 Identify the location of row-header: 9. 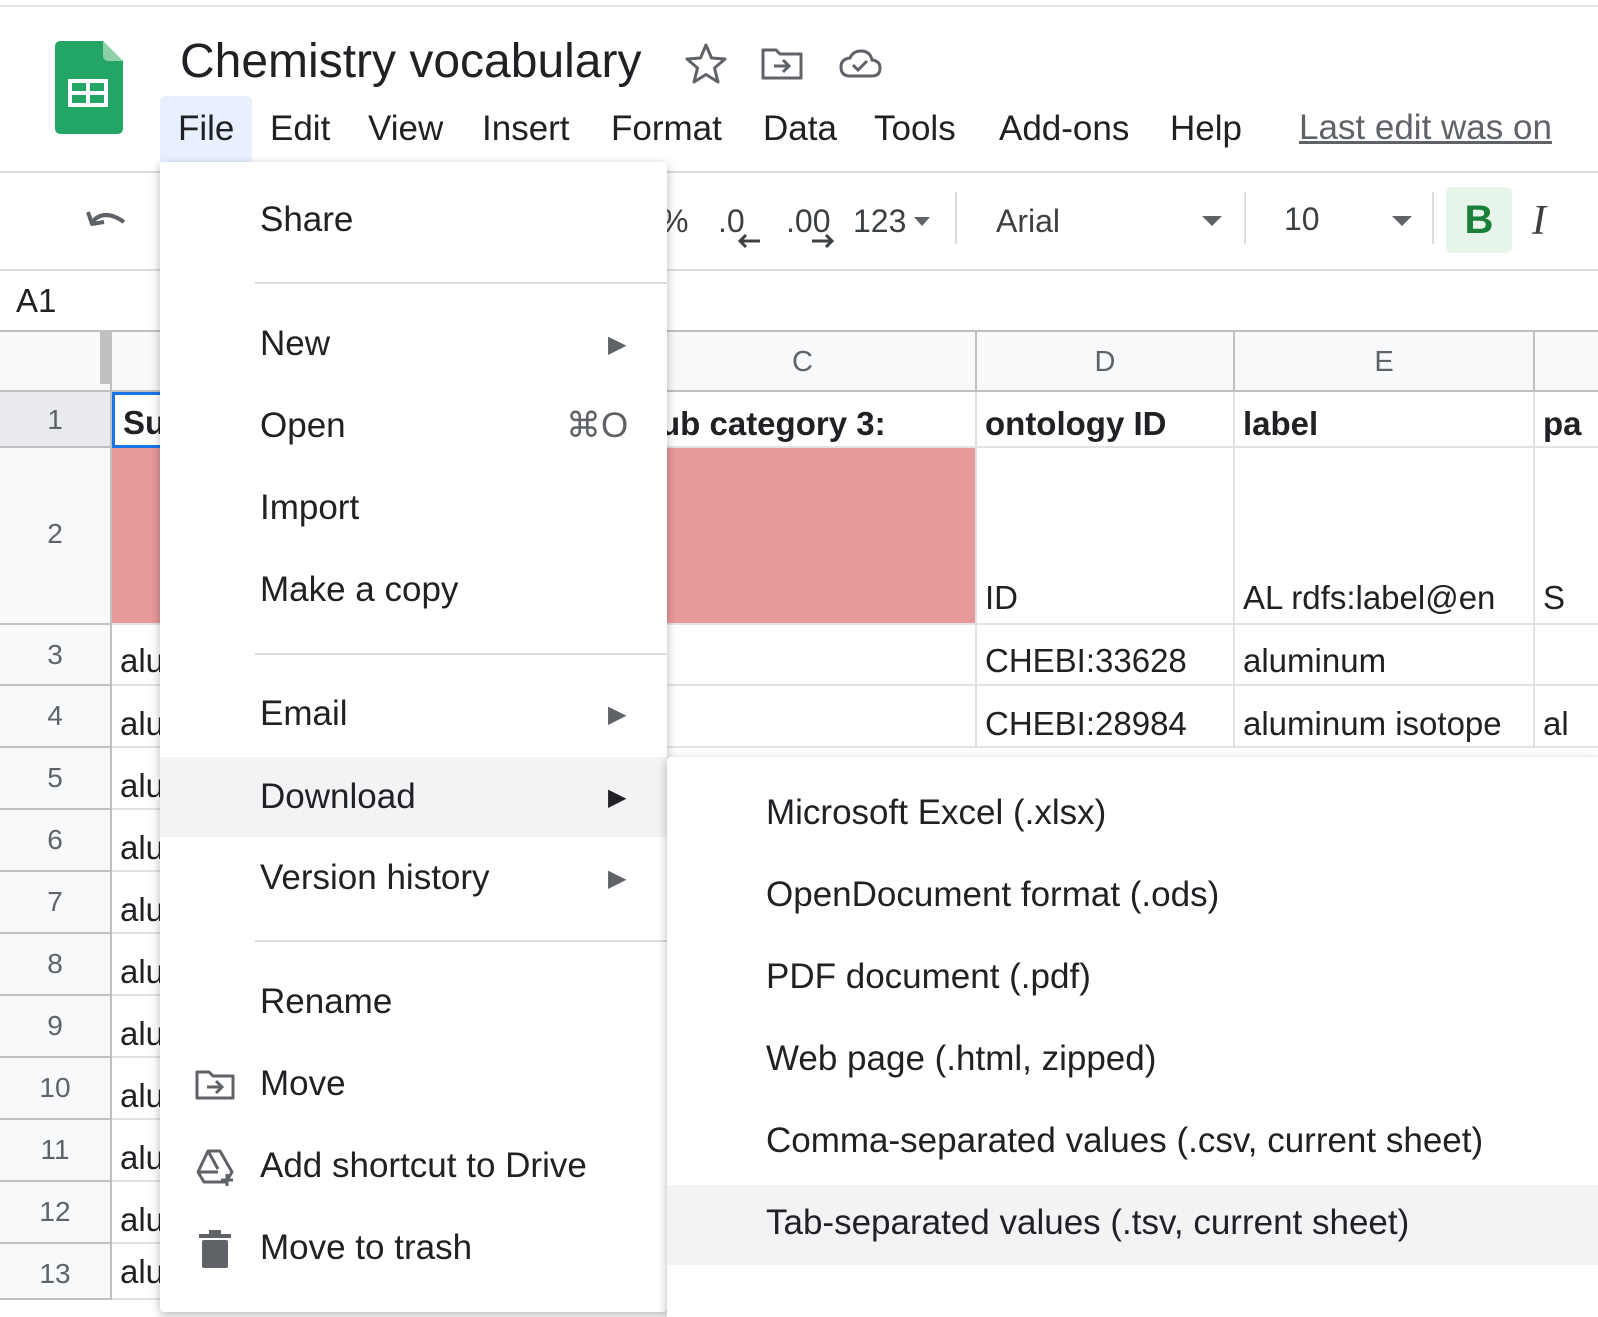
(56, 1027).